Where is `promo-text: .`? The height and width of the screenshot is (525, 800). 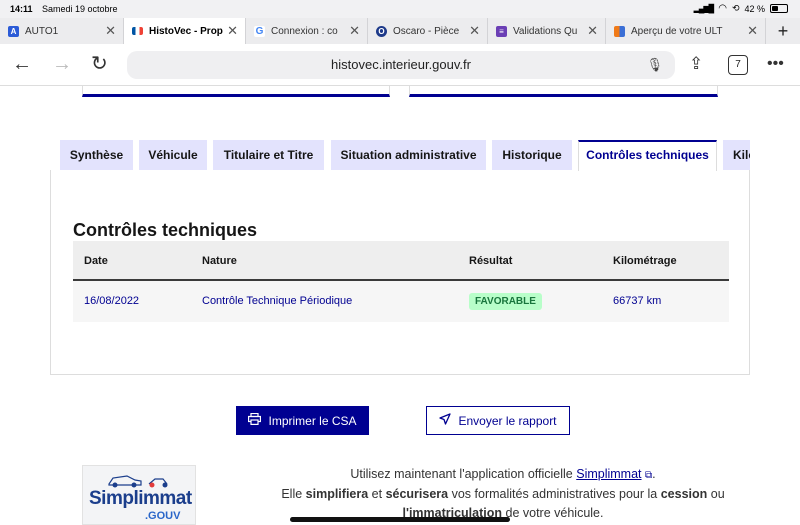
promo-text: . is located at coordinates (654, 474).